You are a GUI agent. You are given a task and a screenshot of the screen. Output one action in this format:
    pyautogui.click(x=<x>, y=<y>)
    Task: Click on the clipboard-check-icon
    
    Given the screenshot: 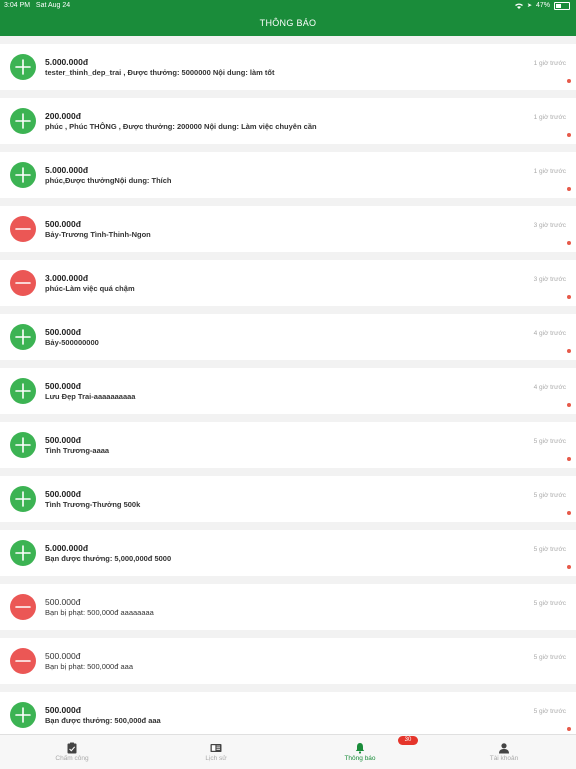 What is the action you would take?
    pyautogui.click(x=72, y=747)
    